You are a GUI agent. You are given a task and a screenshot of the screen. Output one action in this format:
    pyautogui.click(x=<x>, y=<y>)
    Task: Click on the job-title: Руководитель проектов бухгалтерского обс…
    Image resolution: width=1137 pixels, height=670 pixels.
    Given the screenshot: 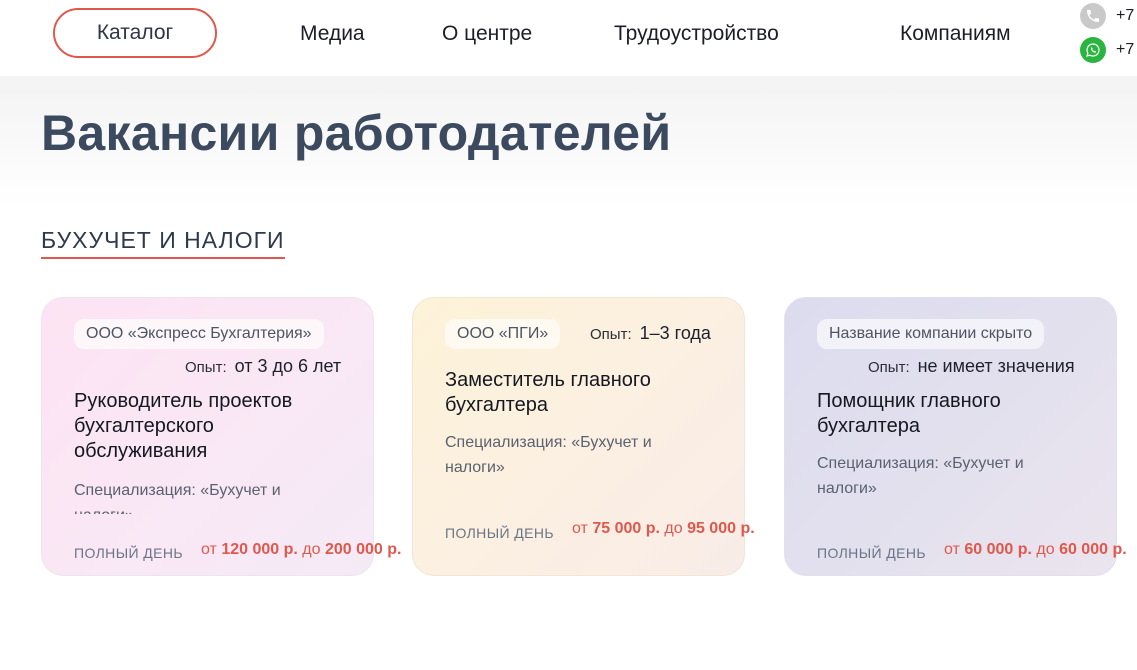 What is the action you would take?
    pyautogui.click(x=209, y=426)
    